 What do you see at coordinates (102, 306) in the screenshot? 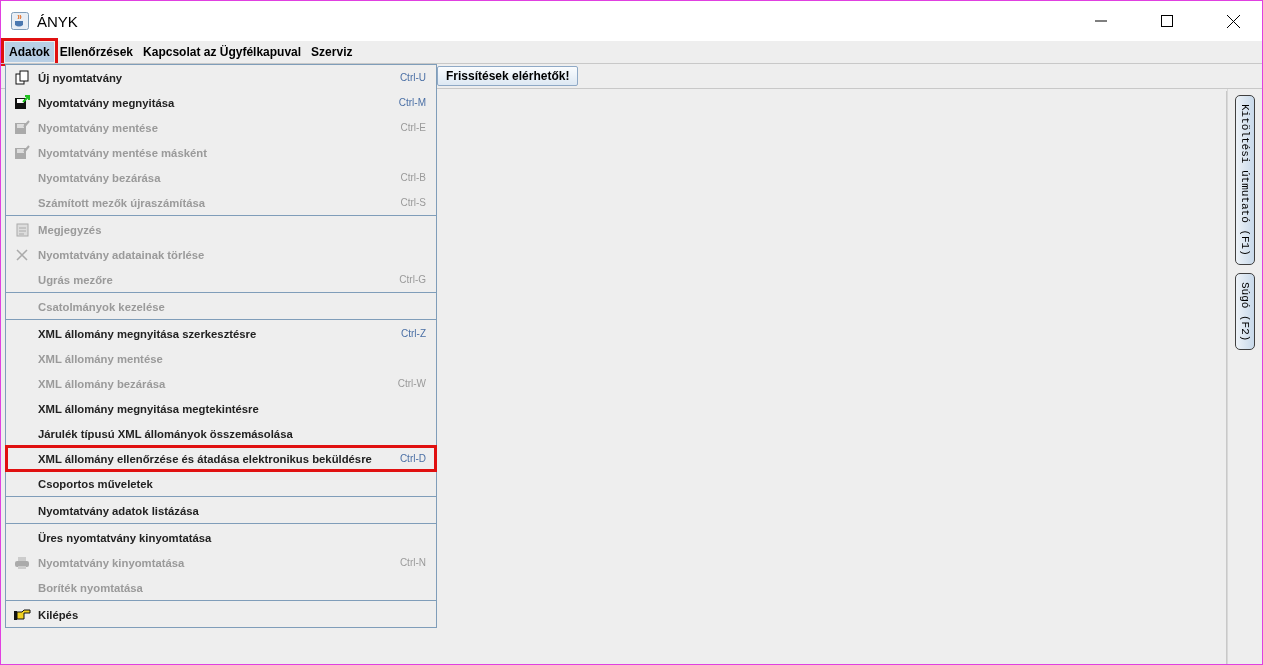
I see `menu-item-label: Csatolmányok kezelése` at bounding box center [102, 306].